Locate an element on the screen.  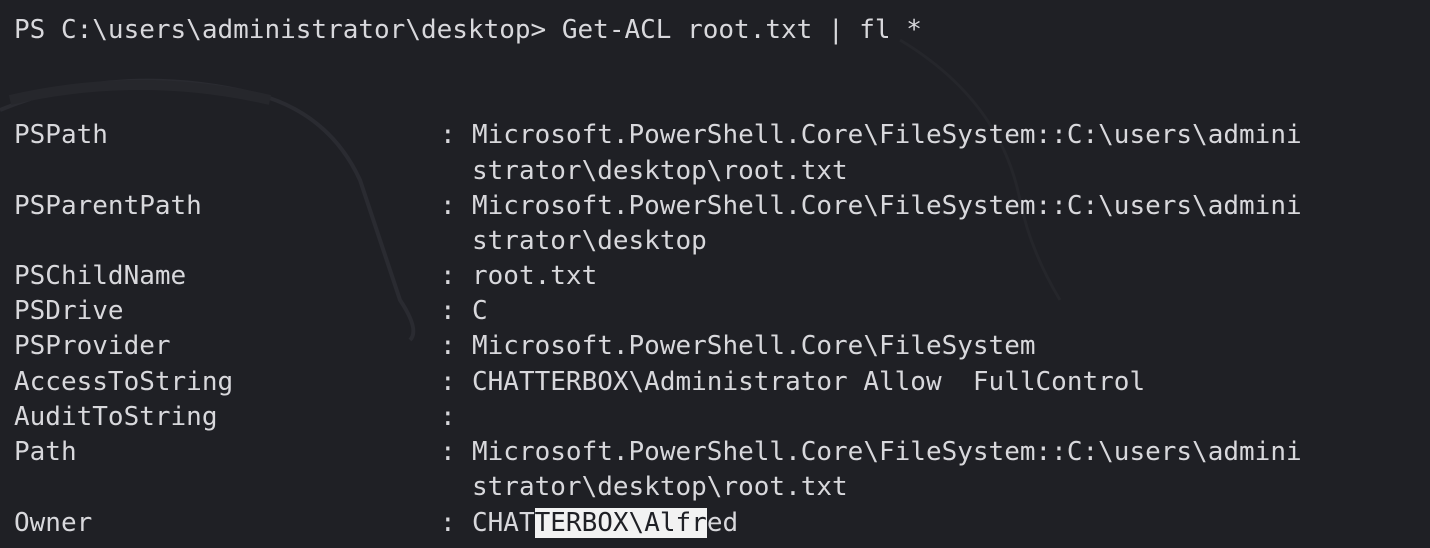
row-value: C is located at coordinates (480, 311).